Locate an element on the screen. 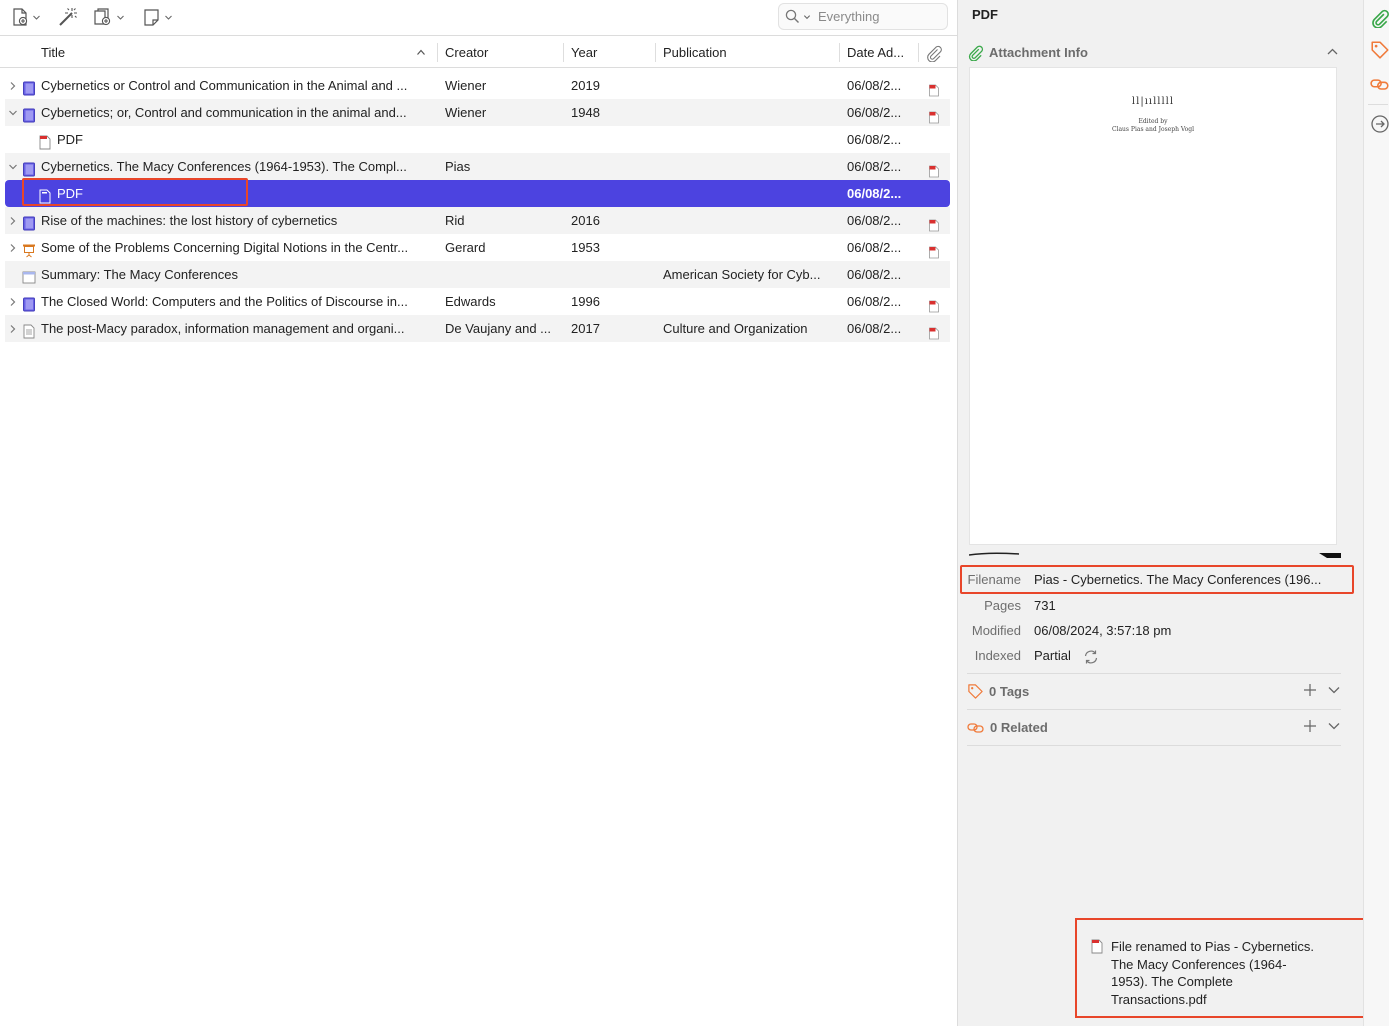  column-year: Year is located at coordinates (609, 52).